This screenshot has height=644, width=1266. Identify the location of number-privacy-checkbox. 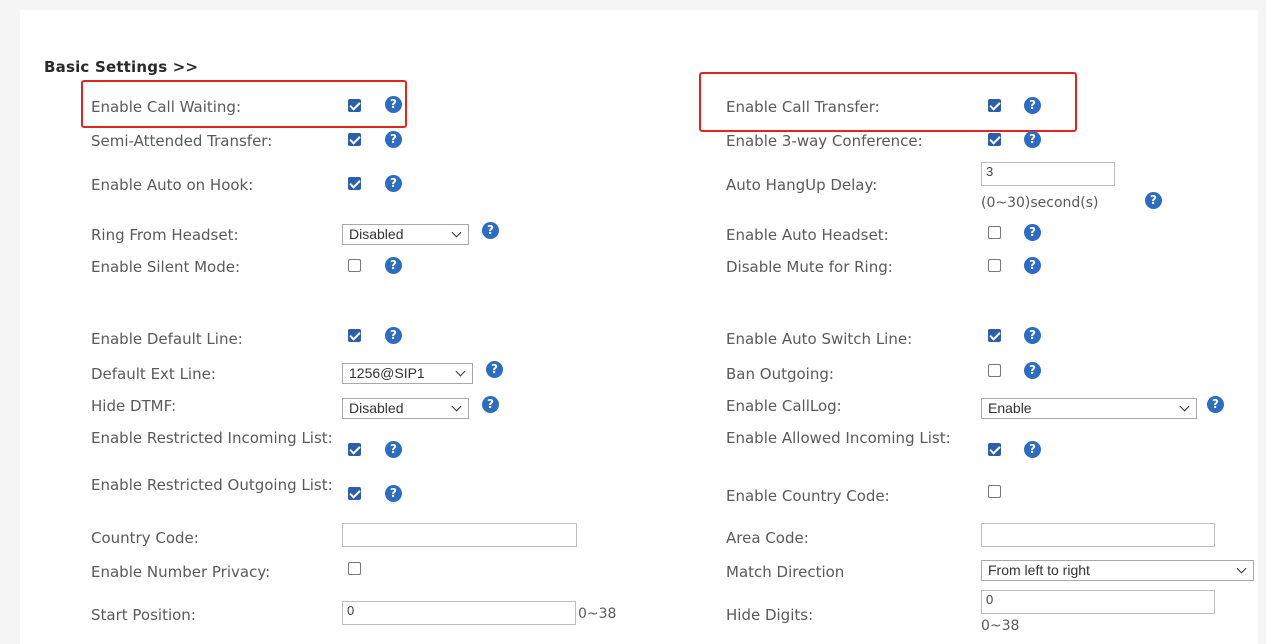
(354, 568).